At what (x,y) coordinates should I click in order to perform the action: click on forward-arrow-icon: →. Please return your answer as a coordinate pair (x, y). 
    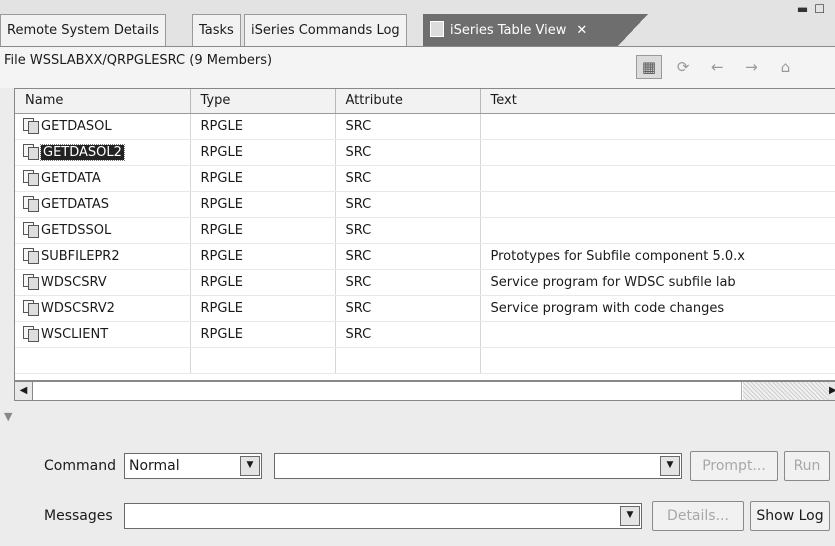
    Looking at the image, I should click on (751, 68).